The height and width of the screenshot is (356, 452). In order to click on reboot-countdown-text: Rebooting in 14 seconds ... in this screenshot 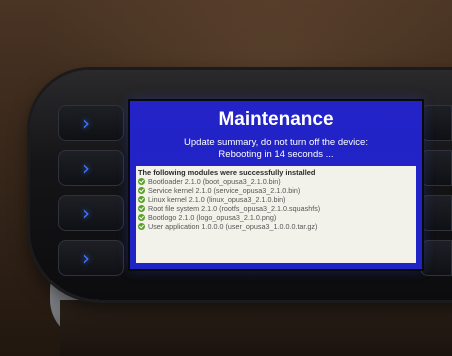, I will do `click(276, 154)`.